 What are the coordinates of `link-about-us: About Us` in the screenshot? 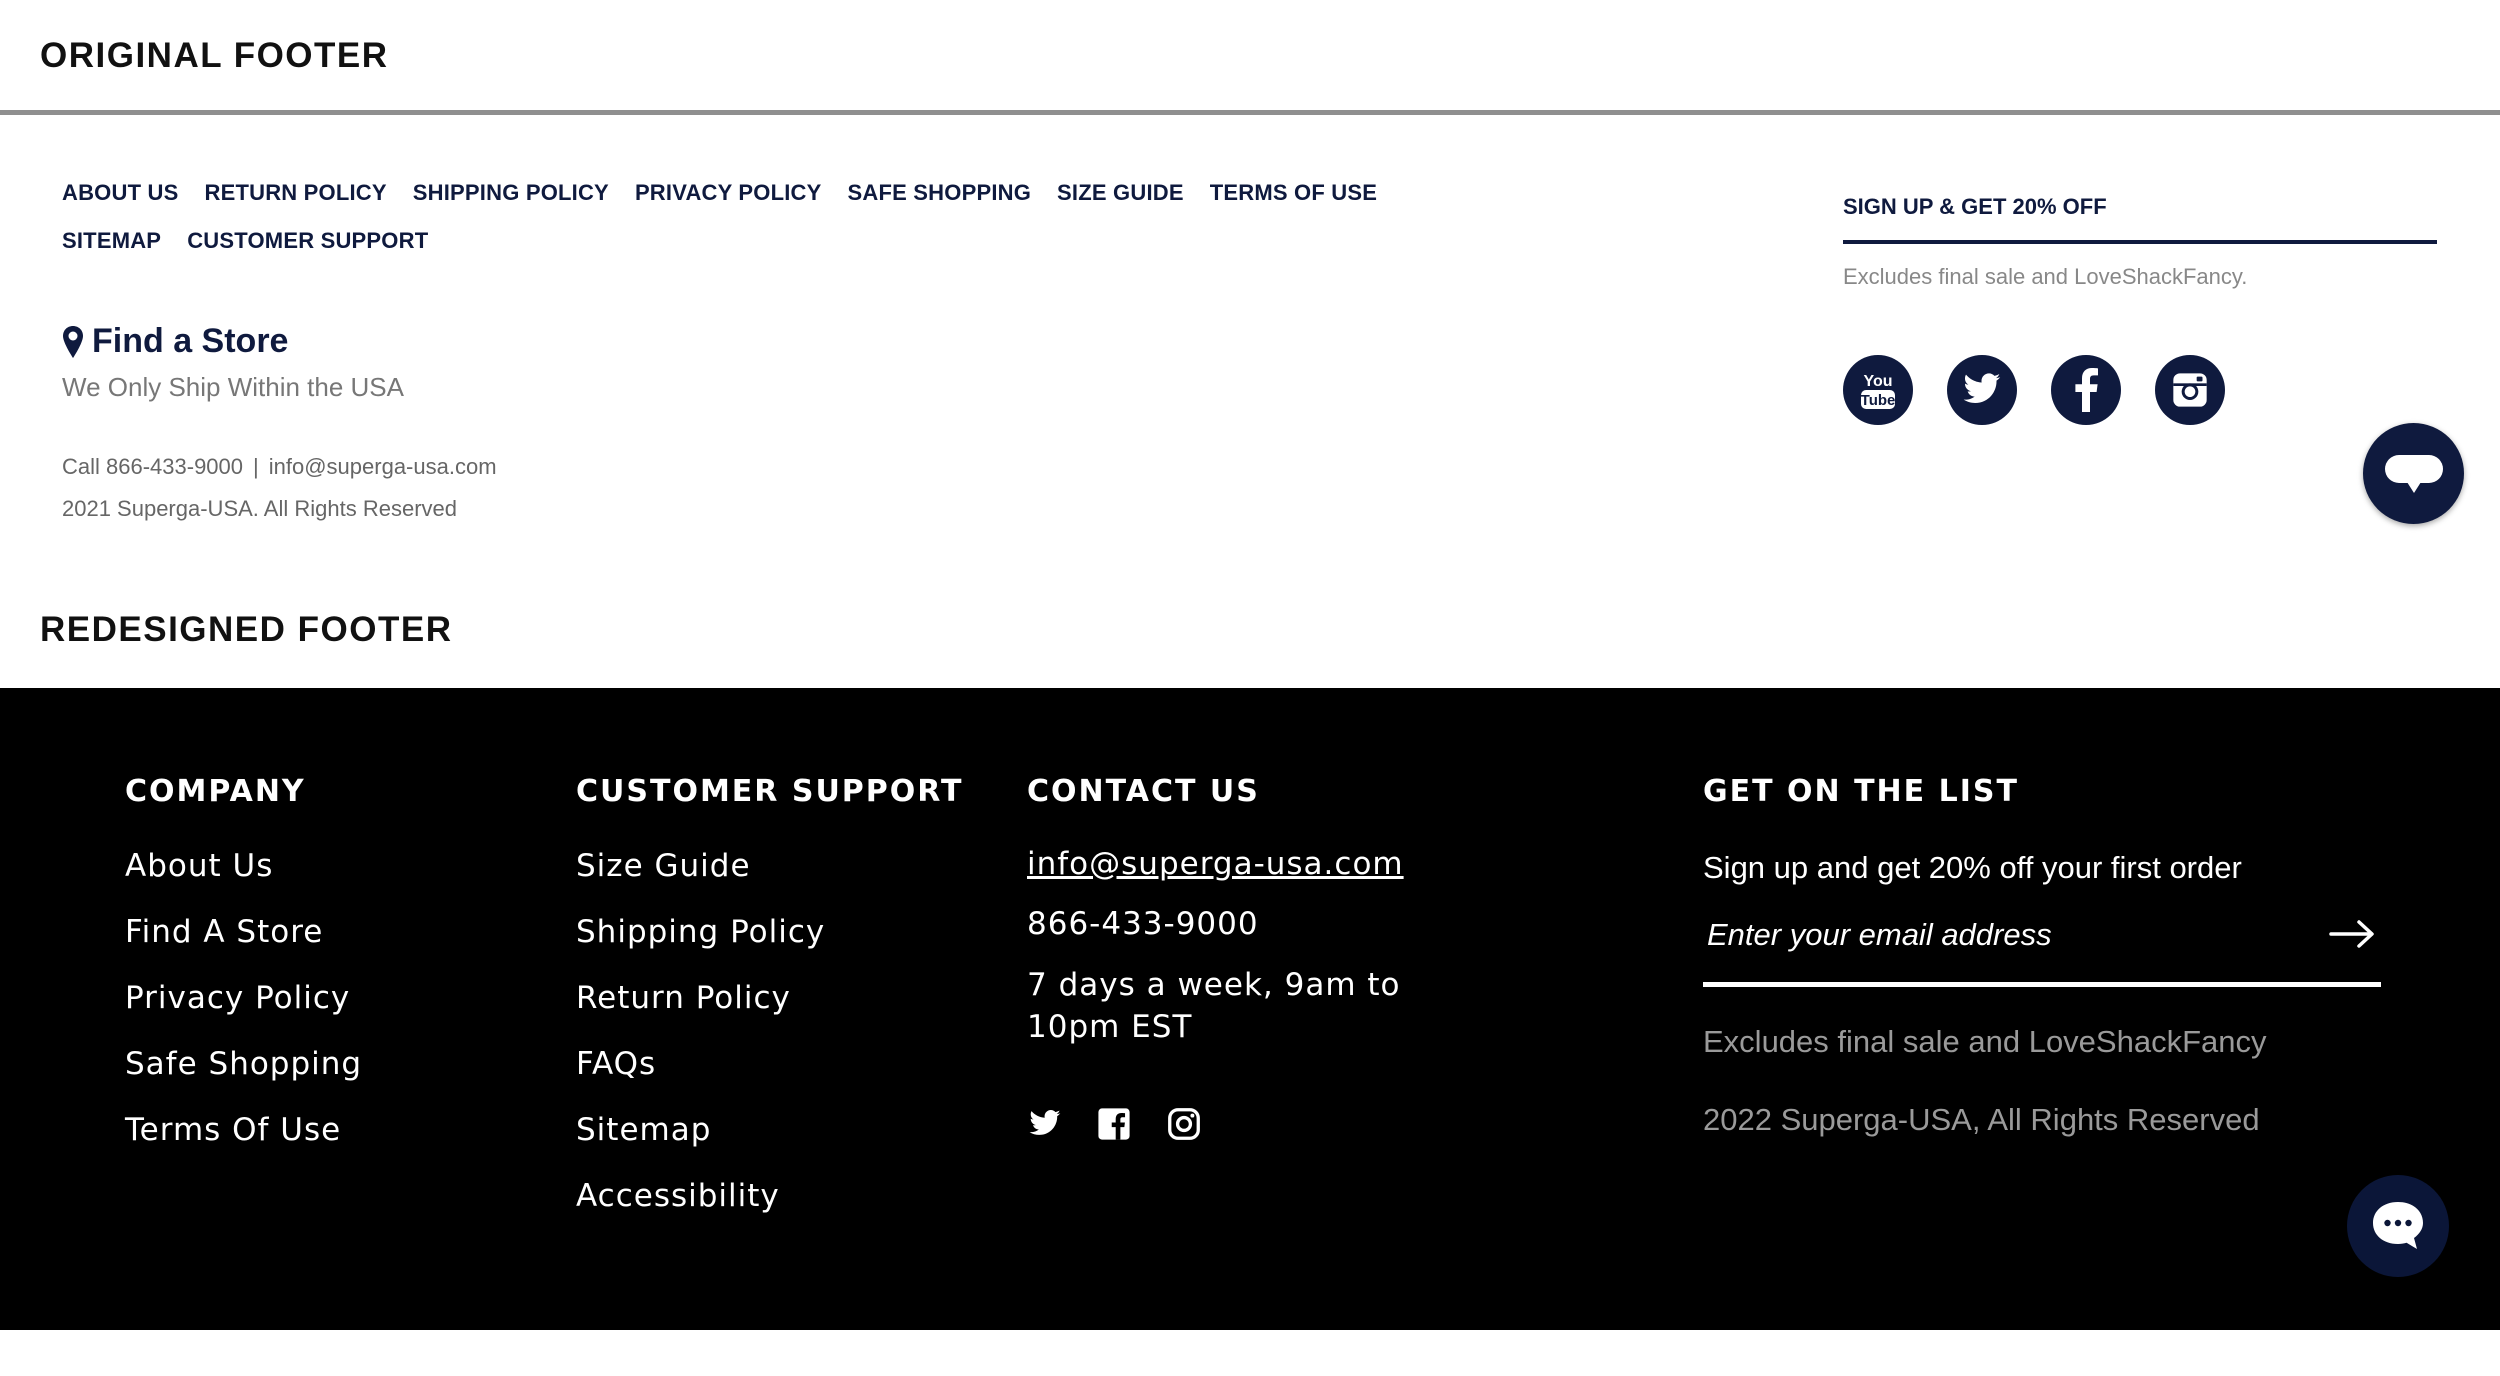 It's located at (199, 866).